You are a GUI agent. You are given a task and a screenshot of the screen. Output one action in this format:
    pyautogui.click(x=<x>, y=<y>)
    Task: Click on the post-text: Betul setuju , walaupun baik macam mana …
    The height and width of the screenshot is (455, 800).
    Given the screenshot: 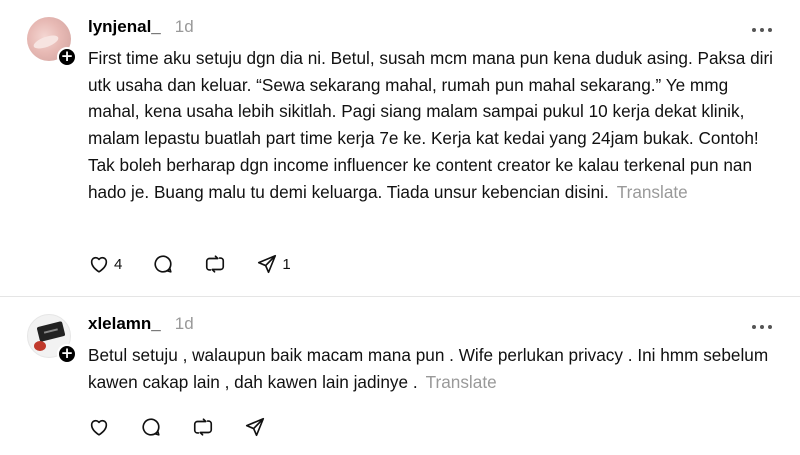 What is the action you would take?
    pyautogui.click(x=433, y=368)
    